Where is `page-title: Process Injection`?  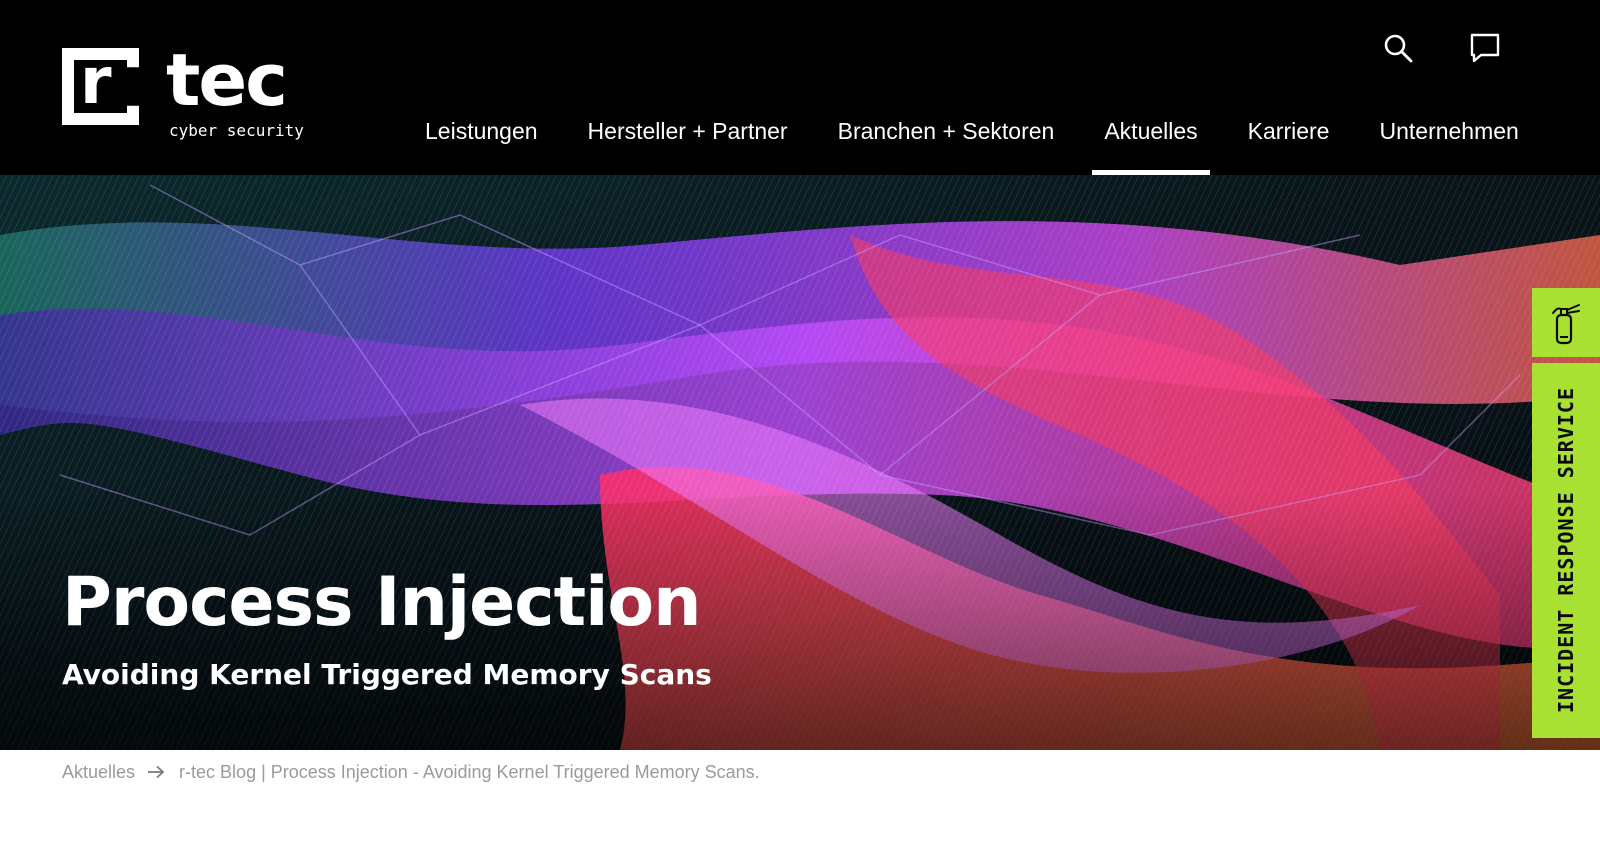
page-title: Process Injection is located at coordinates (382, 602).